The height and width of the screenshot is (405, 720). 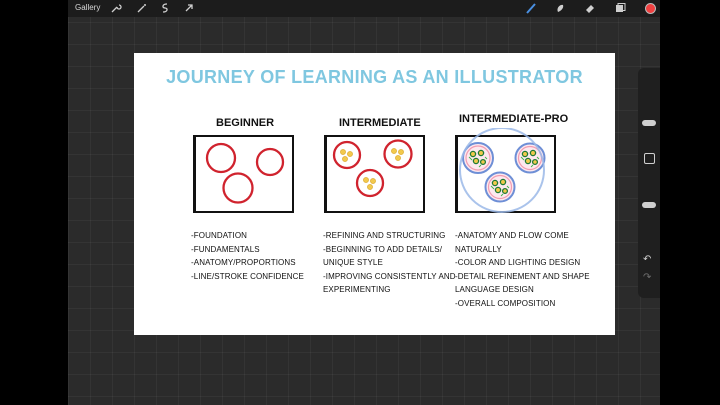 I want to click on layers-icon, so click(x=620, y=8).